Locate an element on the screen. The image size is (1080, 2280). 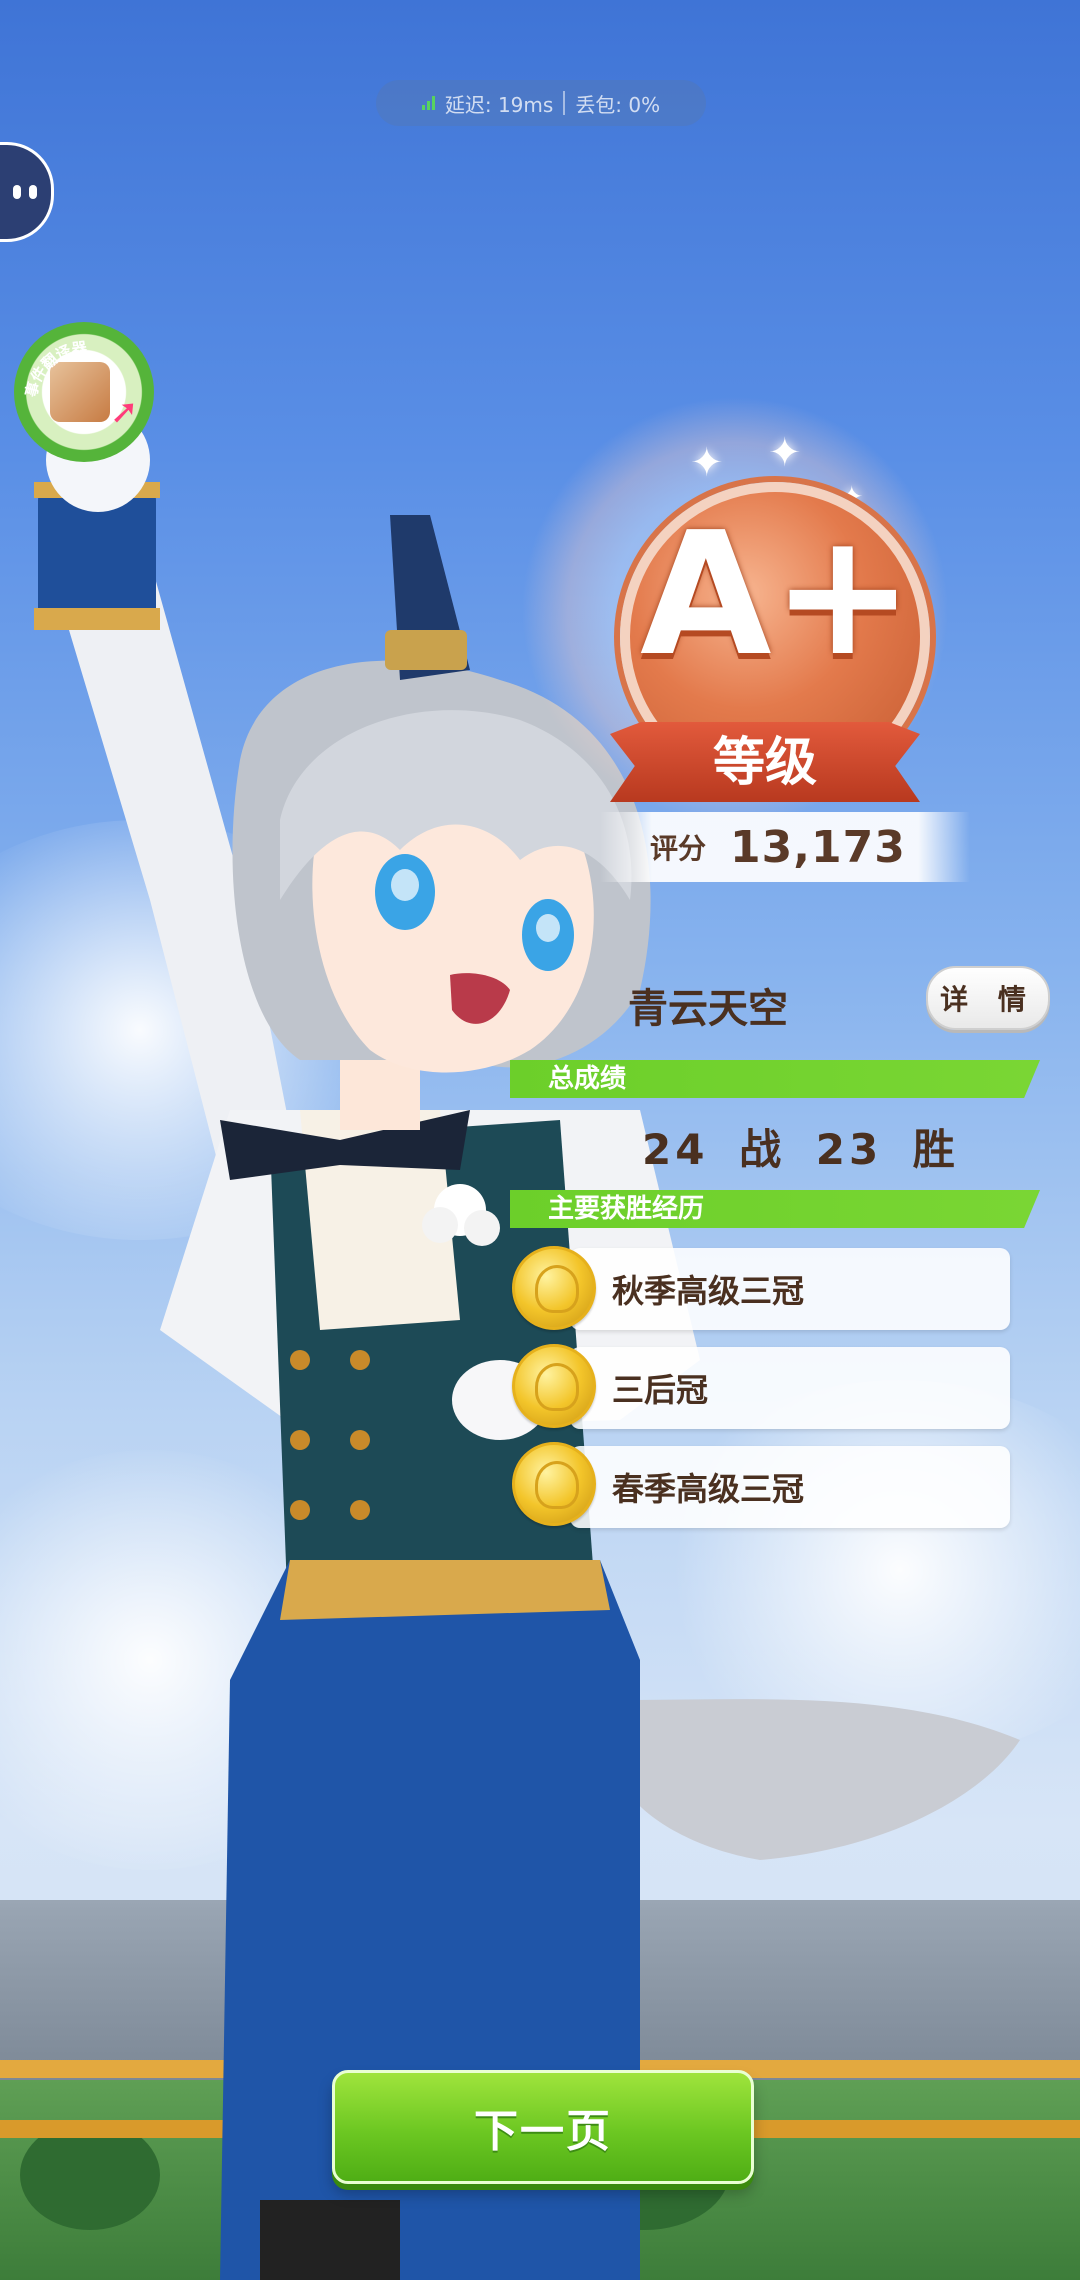
next-page-button: 下一页 is located at coordinates (543, 2127).